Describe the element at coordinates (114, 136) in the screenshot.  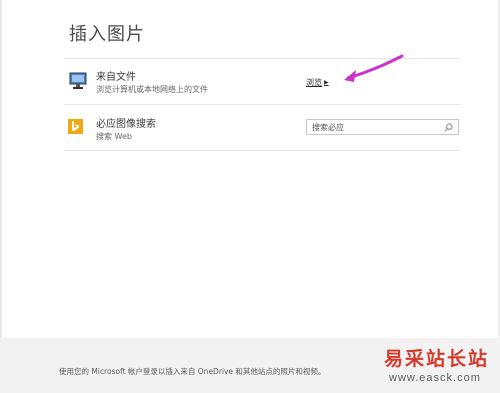
I see `option-bing-subtitle: 搜索 Web` at that location.